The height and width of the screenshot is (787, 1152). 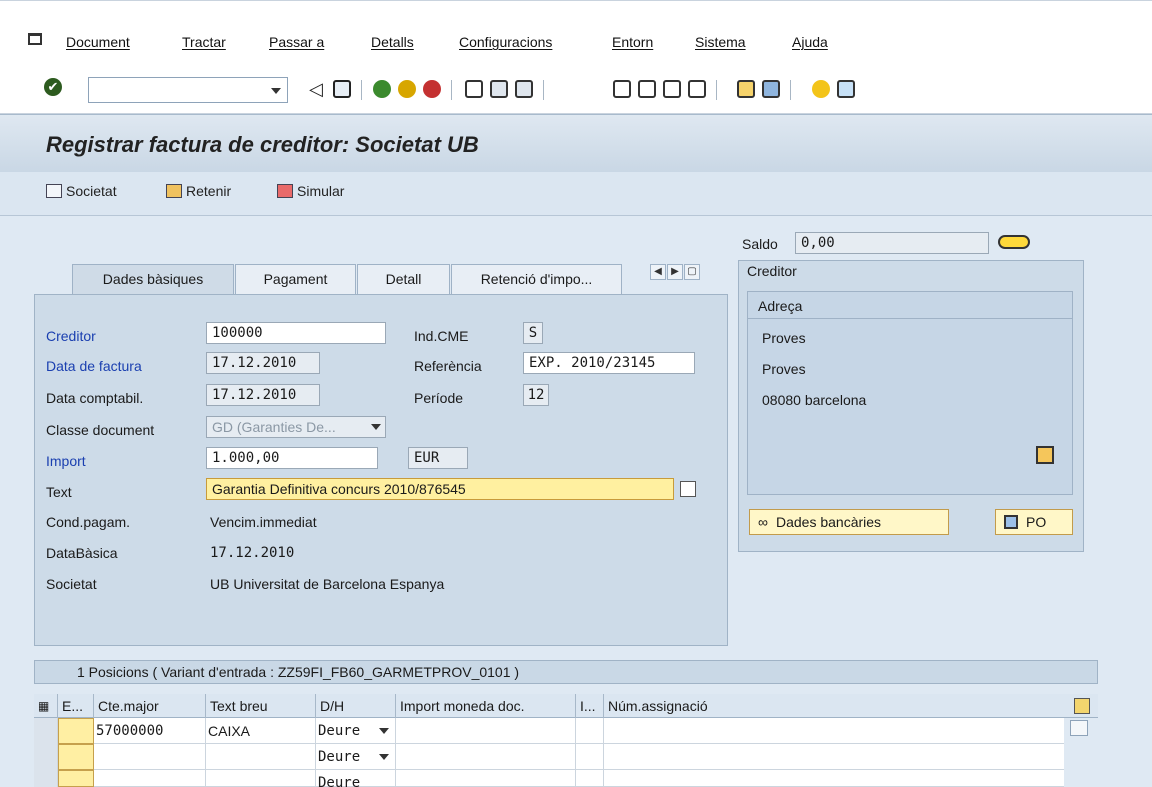 What do you see at coordinates (88, 522) in the screenshot?
I see `cond-pagam-label: Cond.pagam.` at bounding box center [88, 522].